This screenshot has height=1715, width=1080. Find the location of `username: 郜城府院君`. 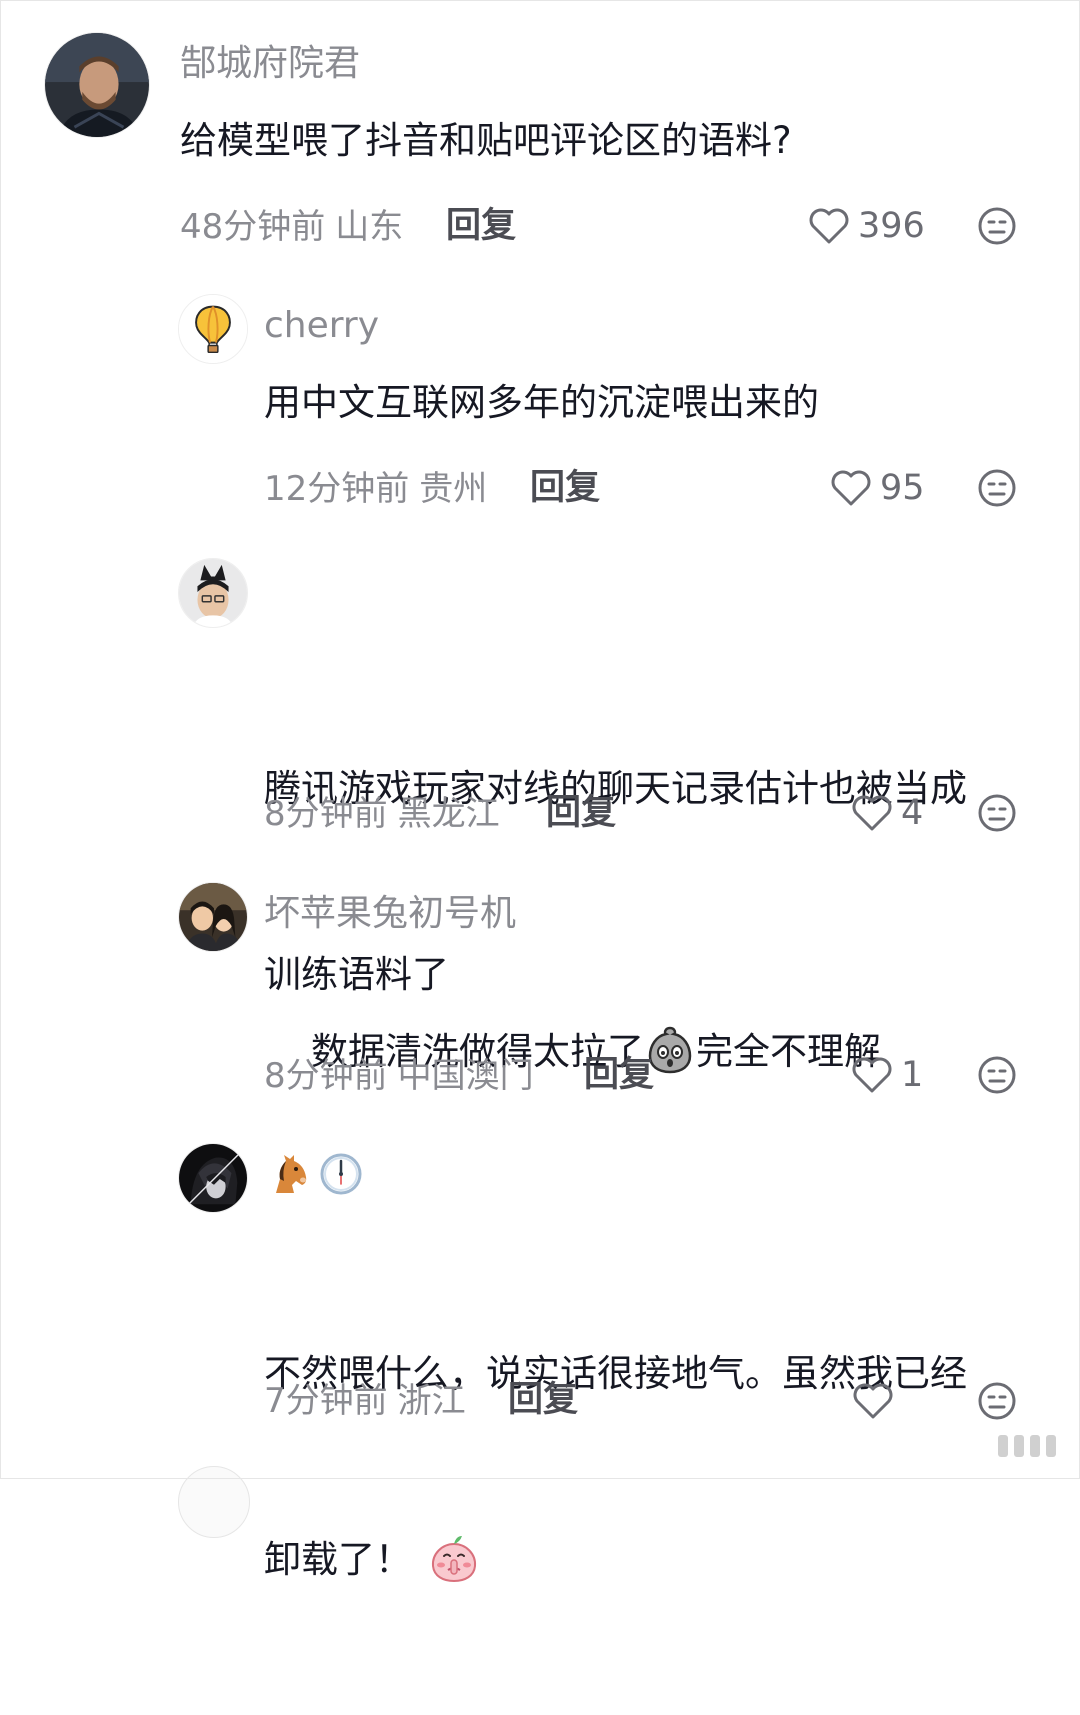

username: 郜城府院君 is located at coordinates (270, 64).